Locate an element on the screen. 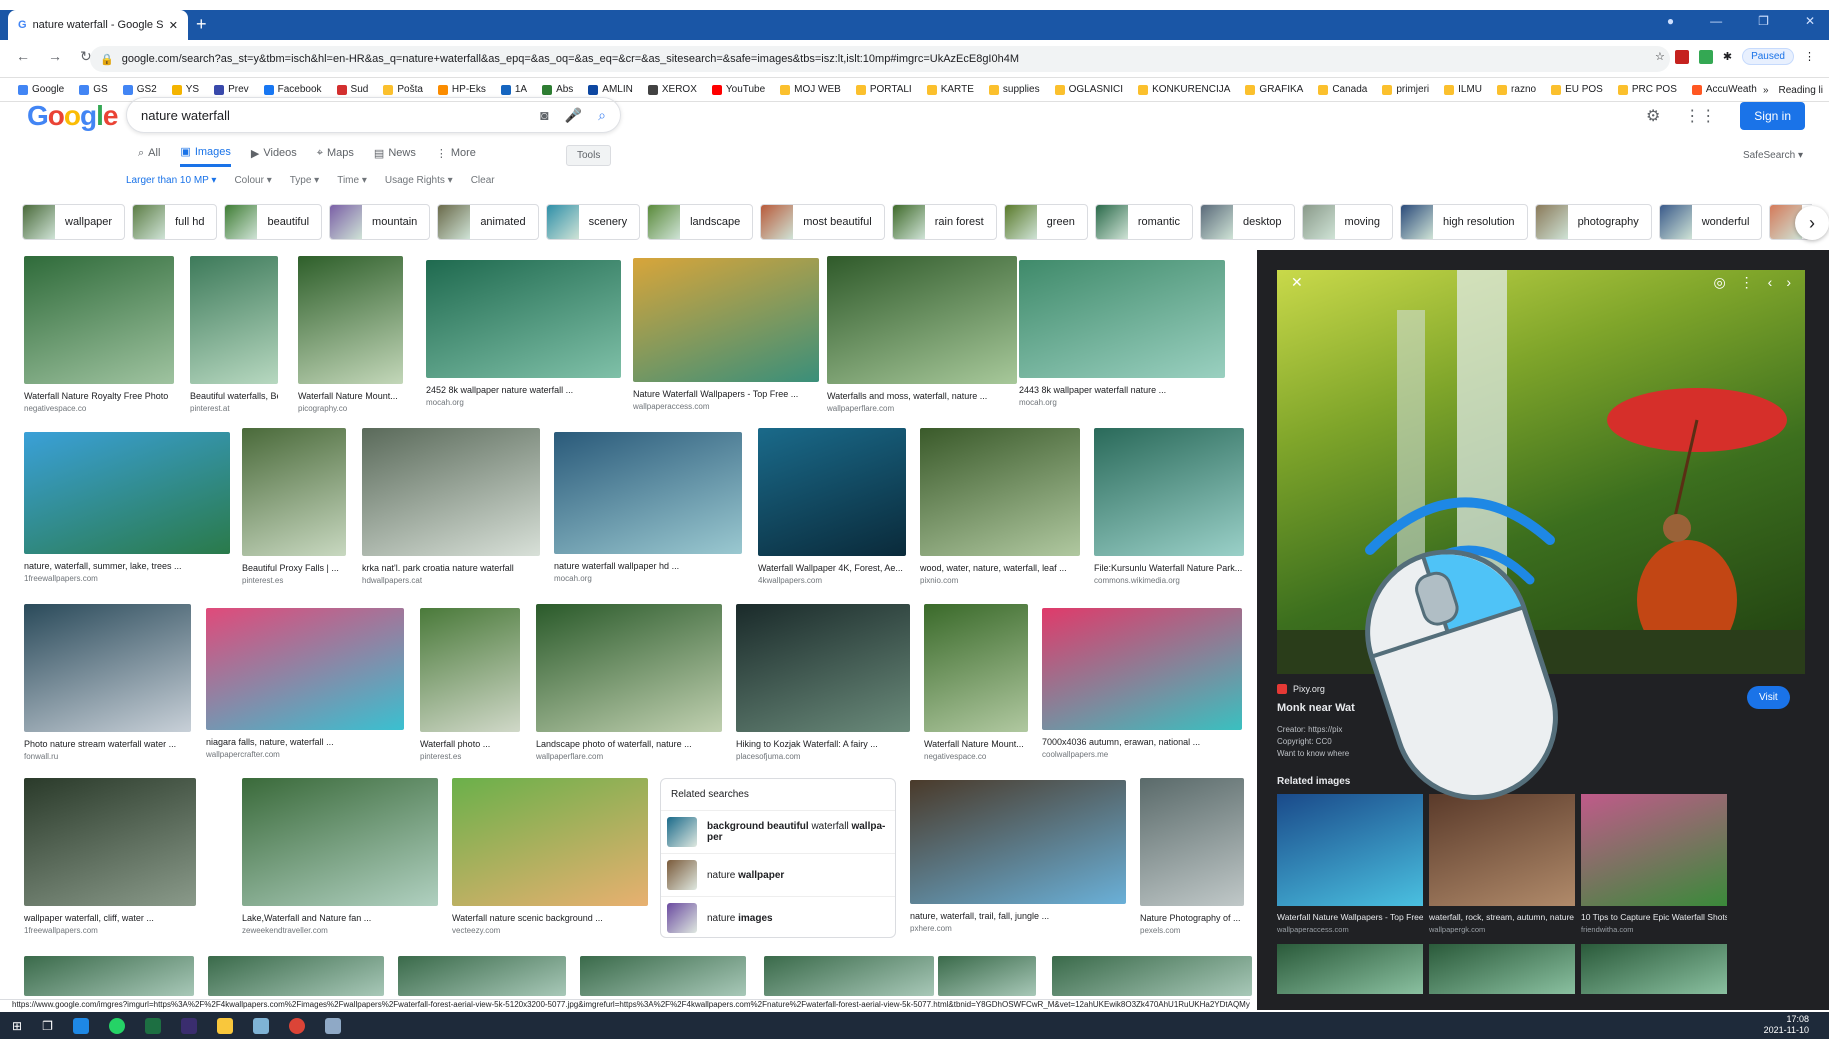 The height and width of the screenshot is (1039, 1829). image-result: Beautiful Proxy Falls | ... pinterest.es is located at coordinates (294, 506).